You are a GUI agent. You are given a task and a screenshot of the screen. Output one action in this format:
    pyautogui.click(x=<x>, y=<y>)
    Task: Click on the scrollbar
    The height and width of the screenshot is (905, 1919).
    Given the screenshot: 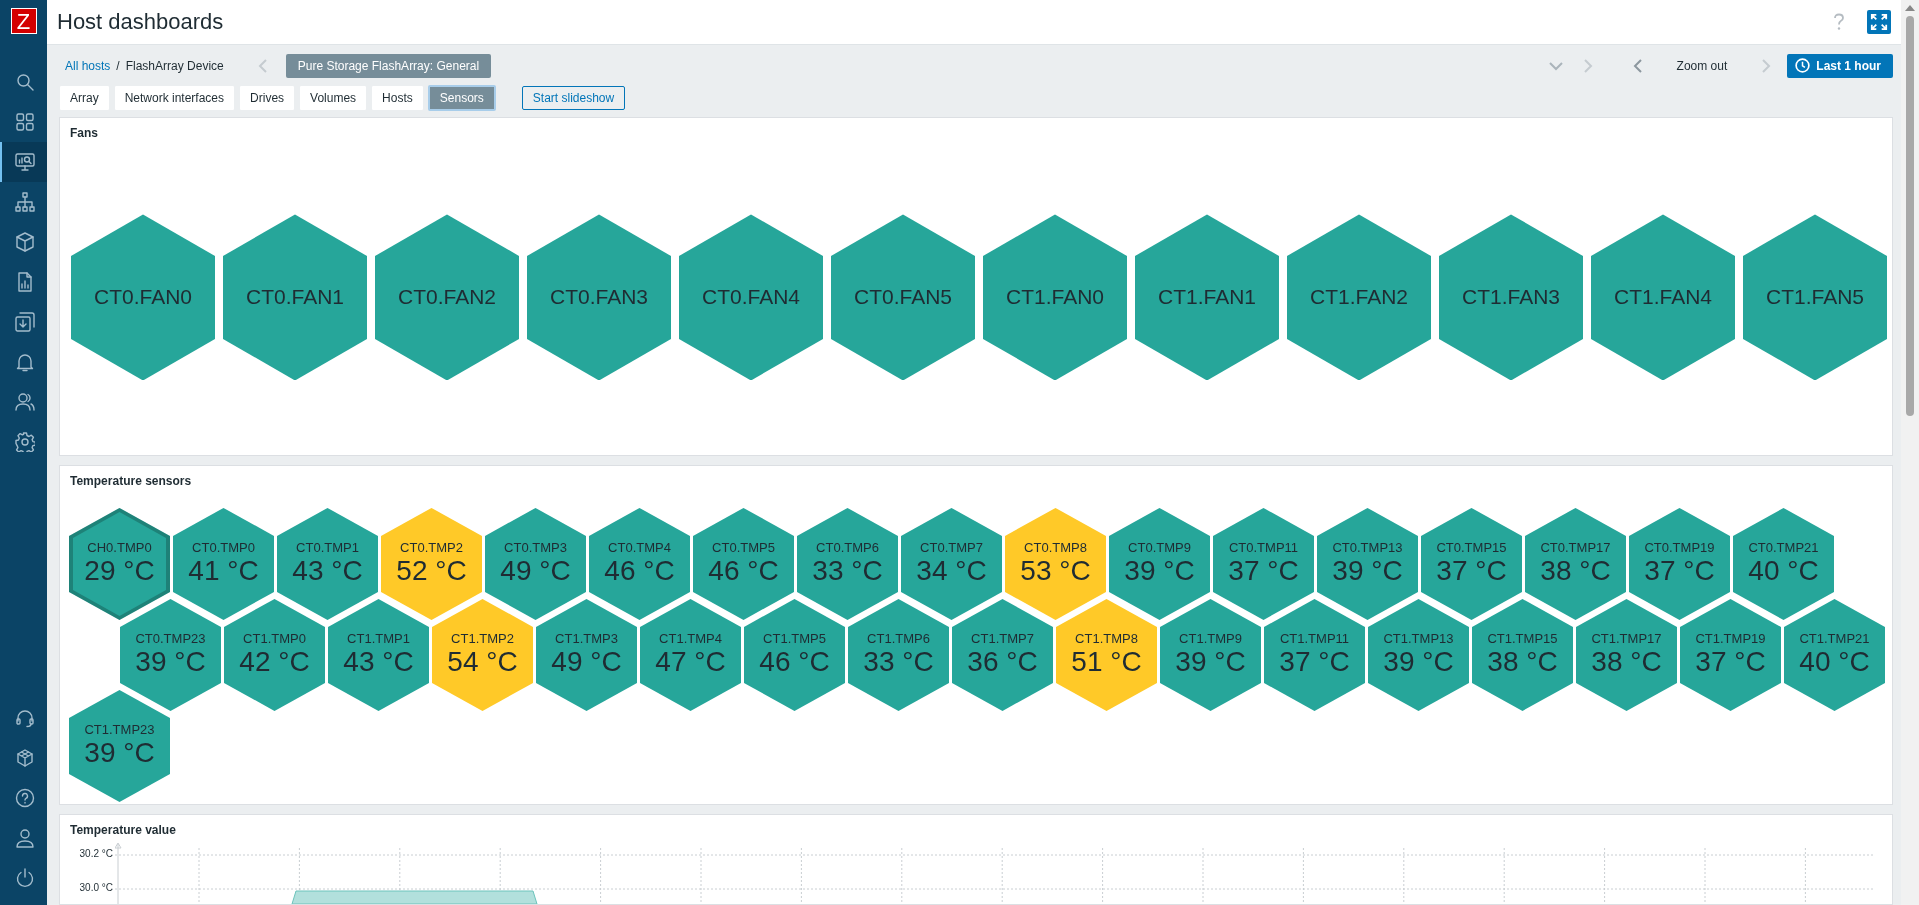 What is the action you would take?
    pyautogui.click(x=1910, y=452)
    